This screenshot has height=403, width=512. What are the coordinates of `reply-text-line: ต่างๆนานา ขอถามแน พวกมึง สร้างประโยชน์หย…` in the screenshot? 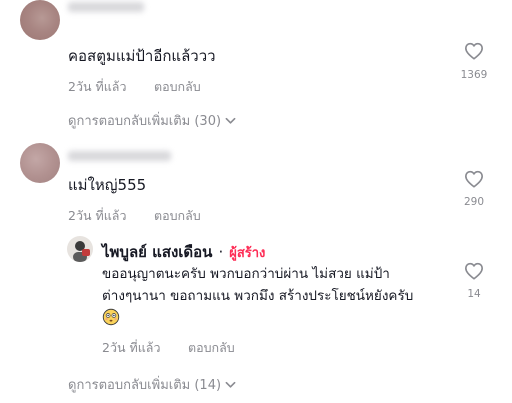 It's located at (258, 296).